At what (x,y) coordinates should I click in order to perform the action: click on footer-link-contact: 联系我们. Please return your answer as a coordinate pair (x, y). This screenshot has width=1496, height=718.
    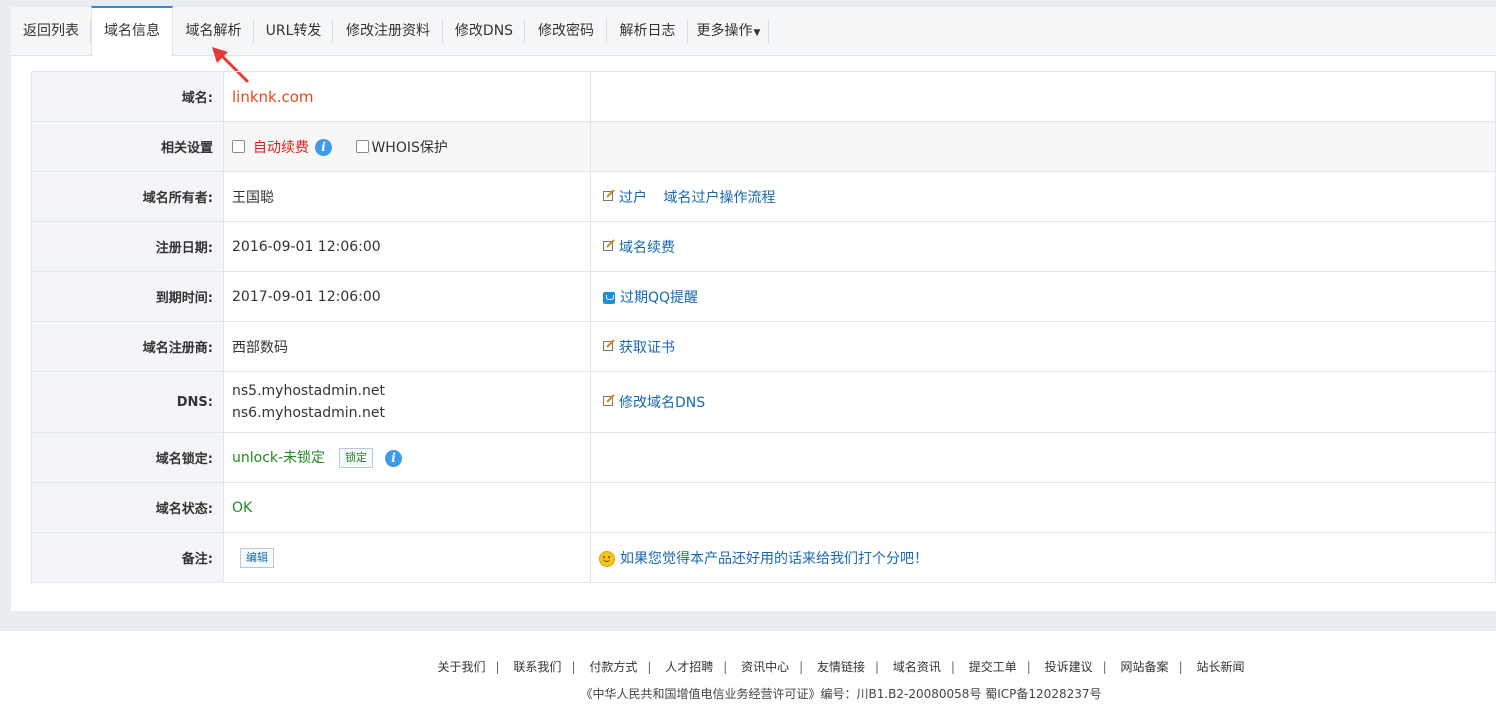
    Looking at the image, I should click on (537, 667).